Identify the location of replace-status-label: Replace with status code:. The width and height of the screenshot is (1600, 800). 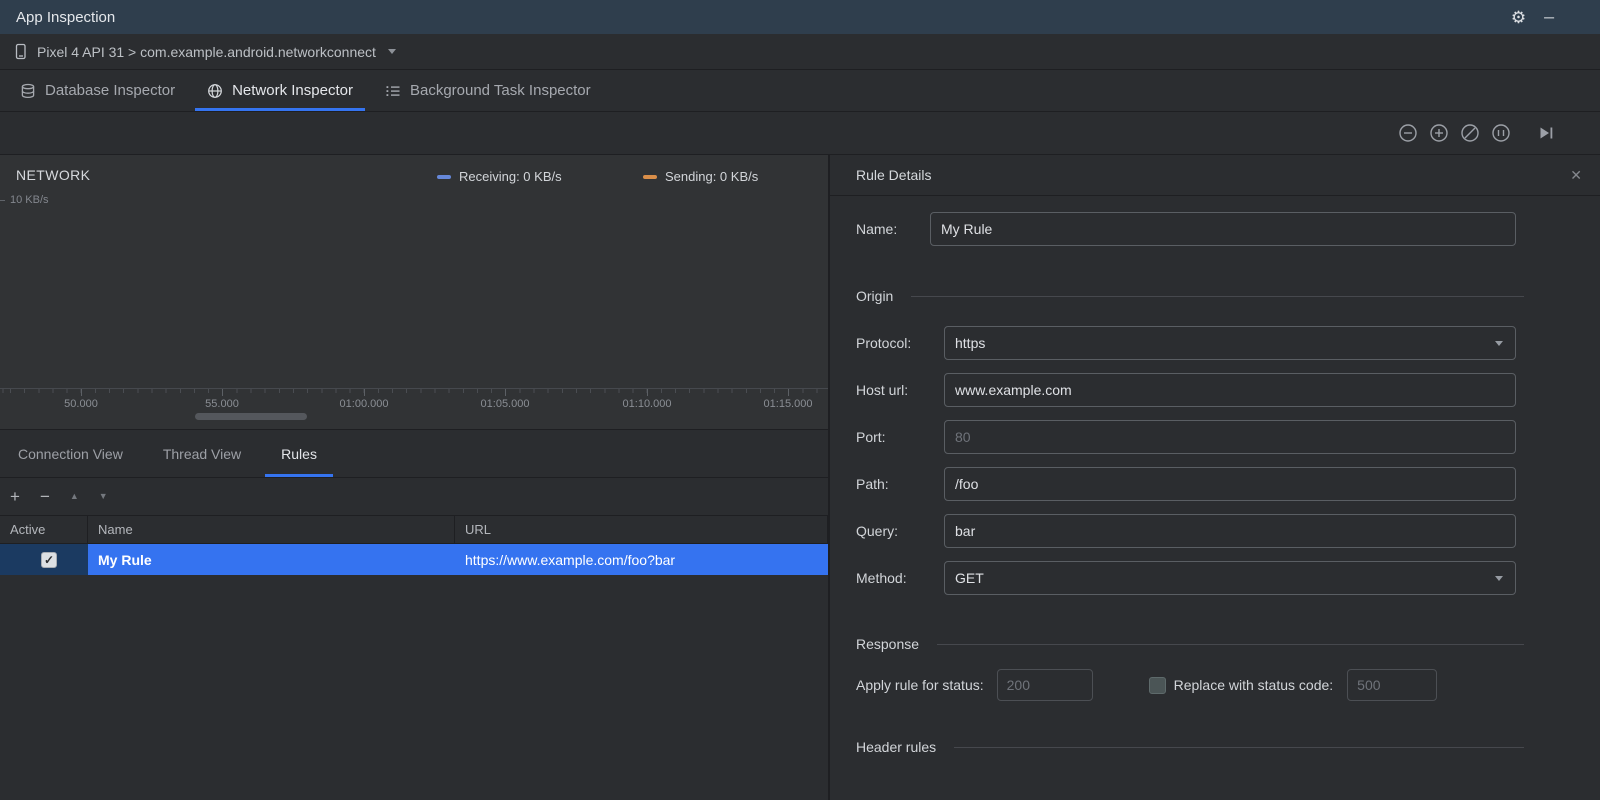
(1253, 685).